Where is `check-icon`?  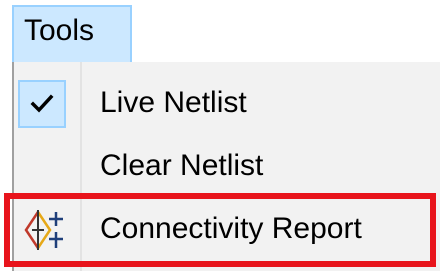 check-icon is located at coordinates (42, 103).